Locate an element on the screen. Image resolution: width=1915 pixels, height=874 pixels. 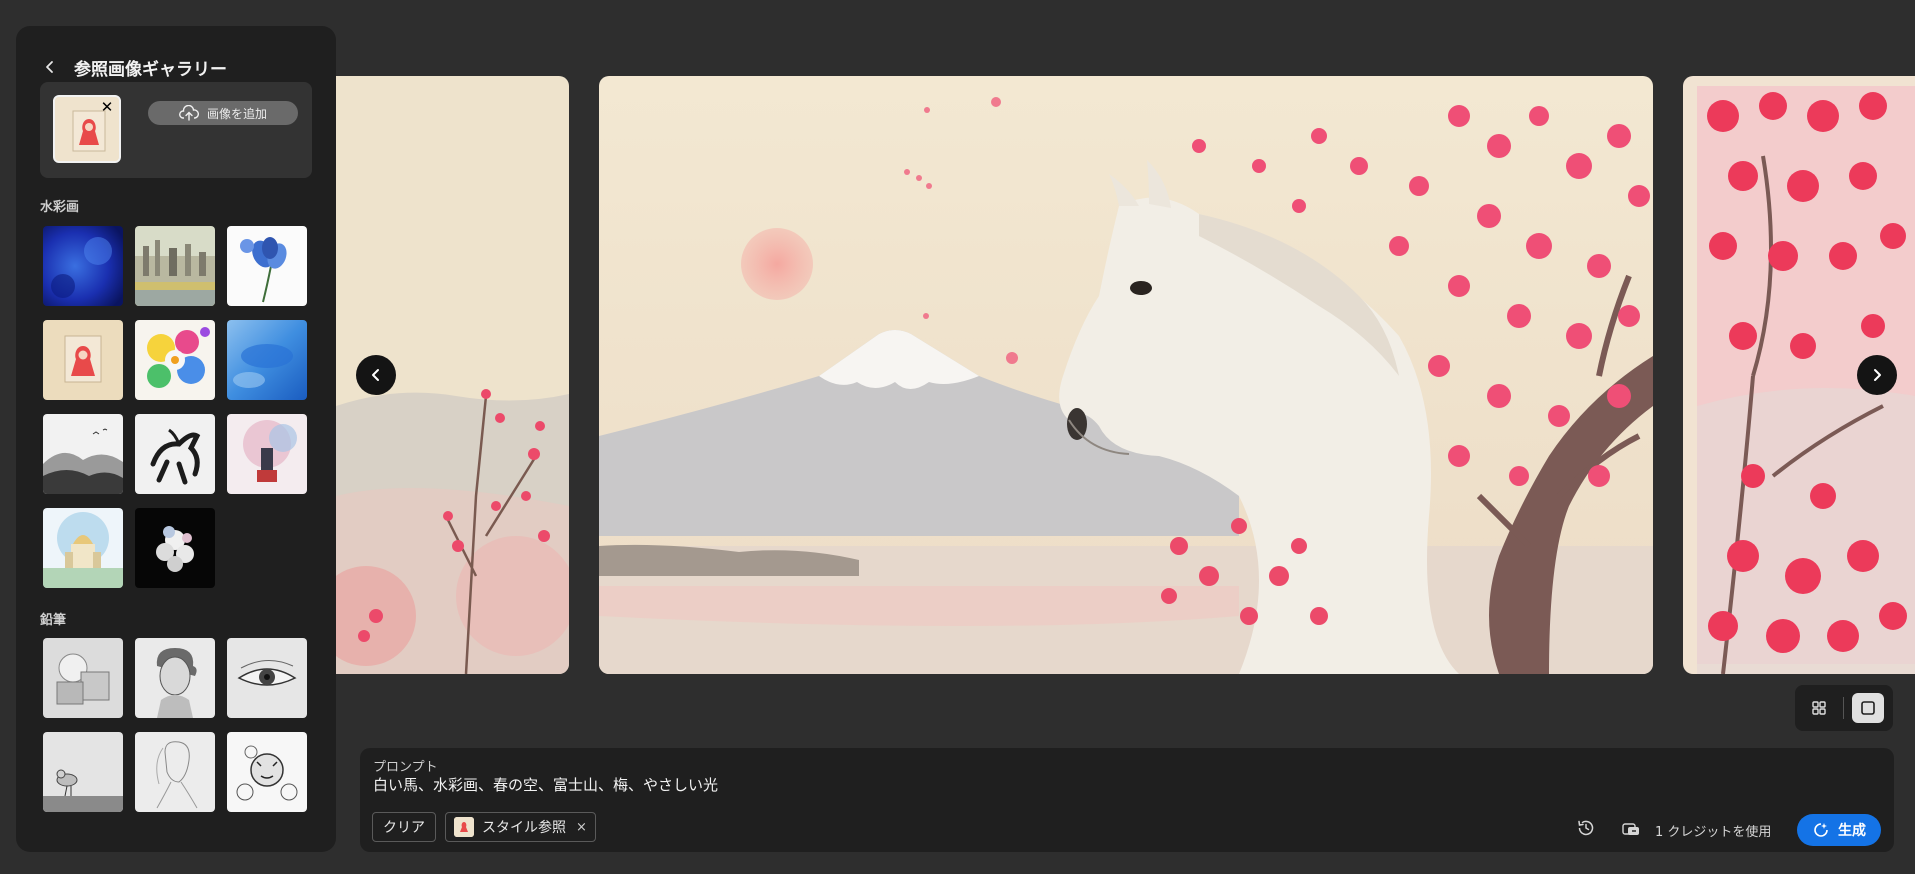
prompt-label: プロンプト is located at coordinates (405, 767).